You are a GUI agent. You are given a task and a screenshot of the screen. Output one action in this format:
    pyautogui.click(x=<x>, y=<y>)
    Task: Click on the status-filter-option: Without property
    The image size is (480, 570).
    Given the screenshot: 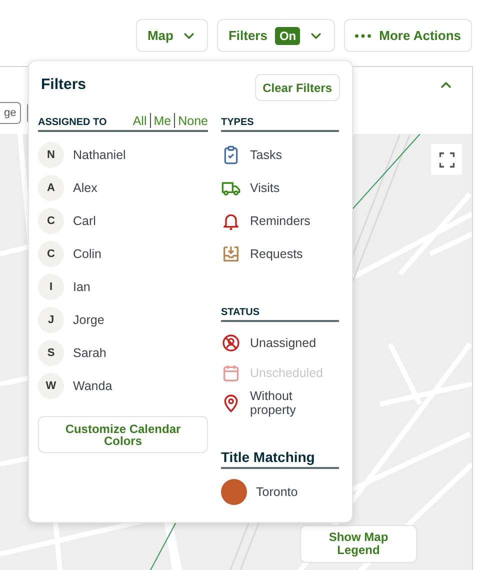 What is the action you would take?
    pyautogui.click(x=294, y=403)
    